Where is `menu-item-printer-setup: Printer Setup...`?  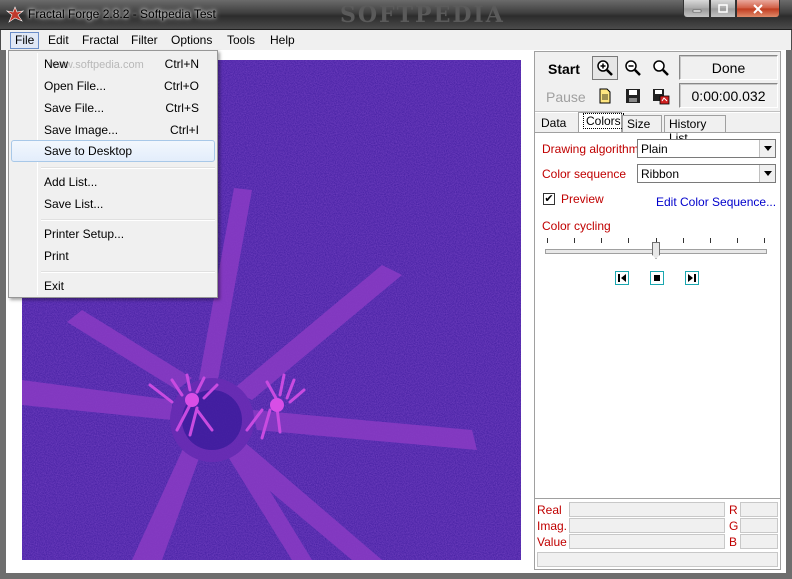
menu-item-printer-setup: Printer Setup... is located at coordinates (113, 234).